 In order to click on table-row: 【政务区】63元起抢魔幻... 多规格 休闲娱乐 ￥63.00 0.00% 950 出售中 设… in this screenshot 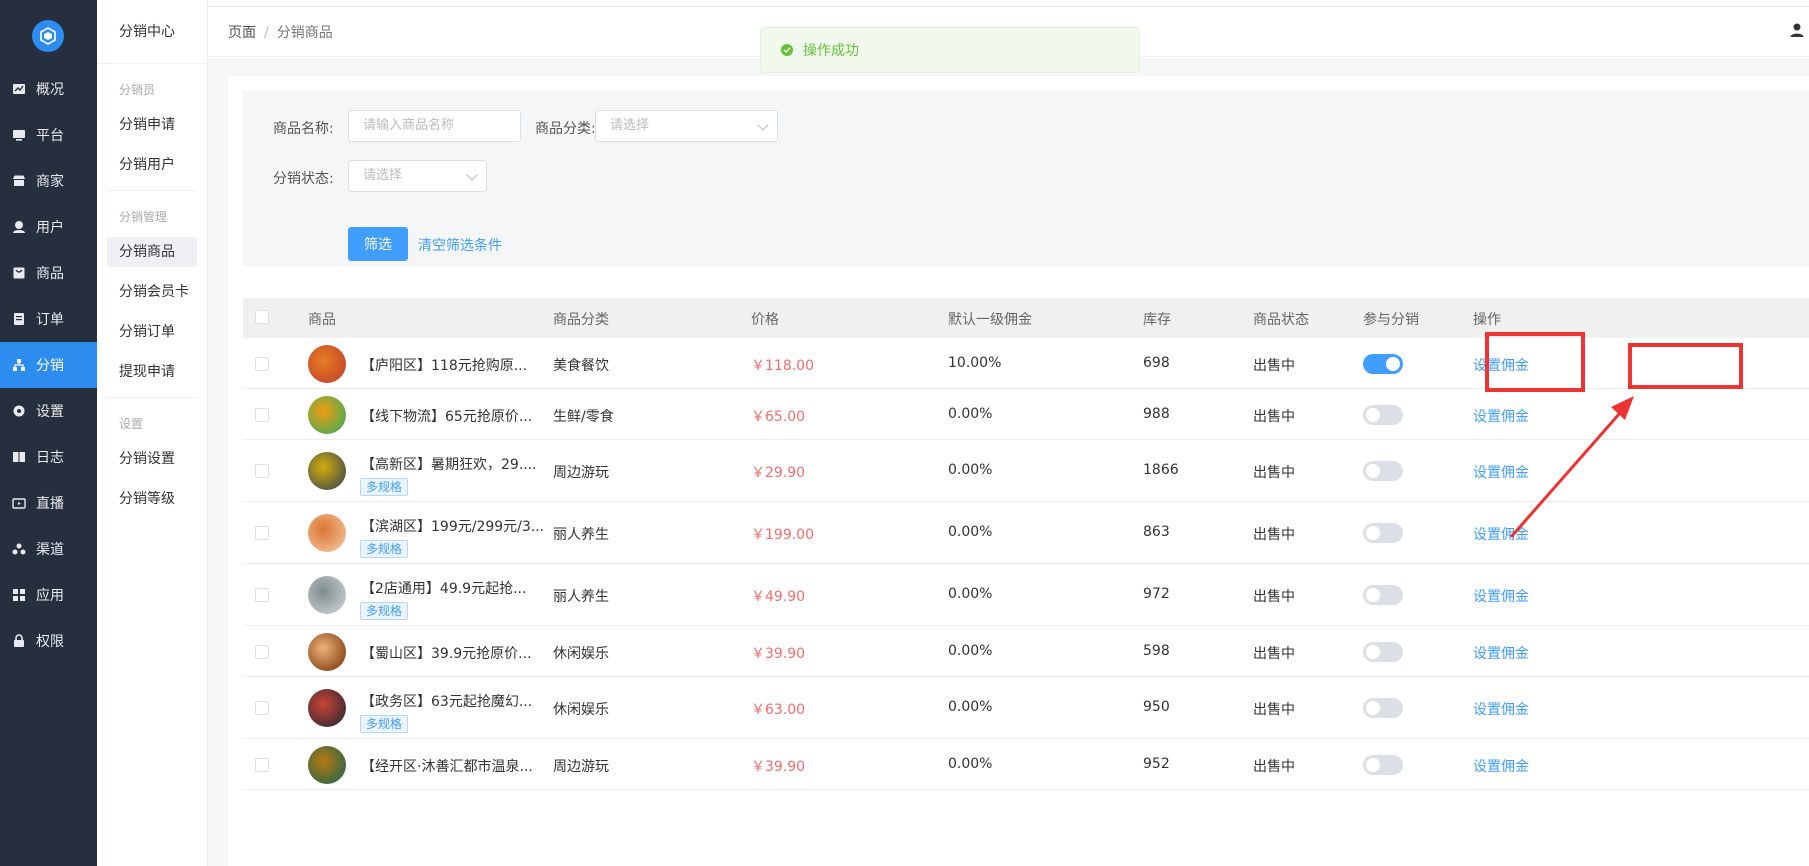, I will do `click(1026, 708)`.